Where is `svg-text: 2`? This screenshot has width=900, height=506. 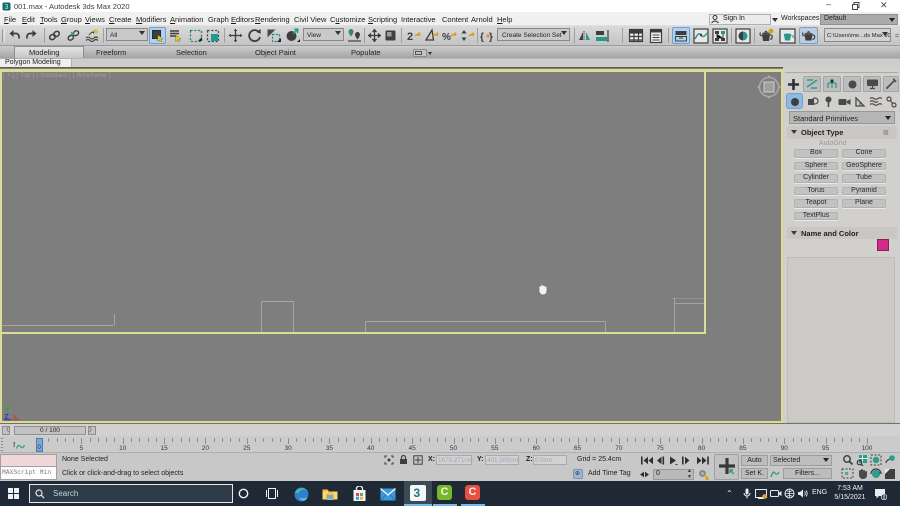 svg-text: 2 is located at coordinates (410, 37).